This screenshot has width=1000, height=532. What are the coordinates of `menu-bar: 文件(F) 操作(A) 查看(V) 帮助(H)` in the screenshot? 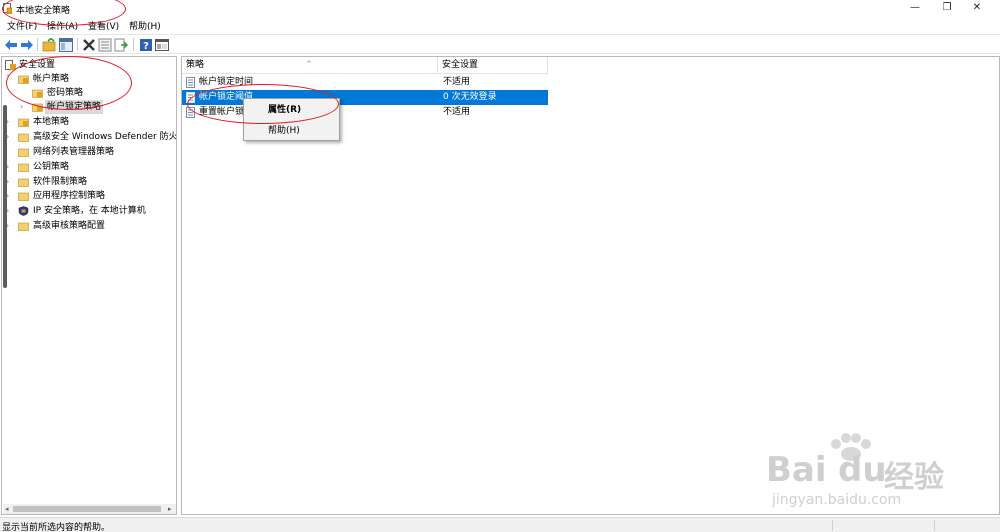 It's located at (500, 25).